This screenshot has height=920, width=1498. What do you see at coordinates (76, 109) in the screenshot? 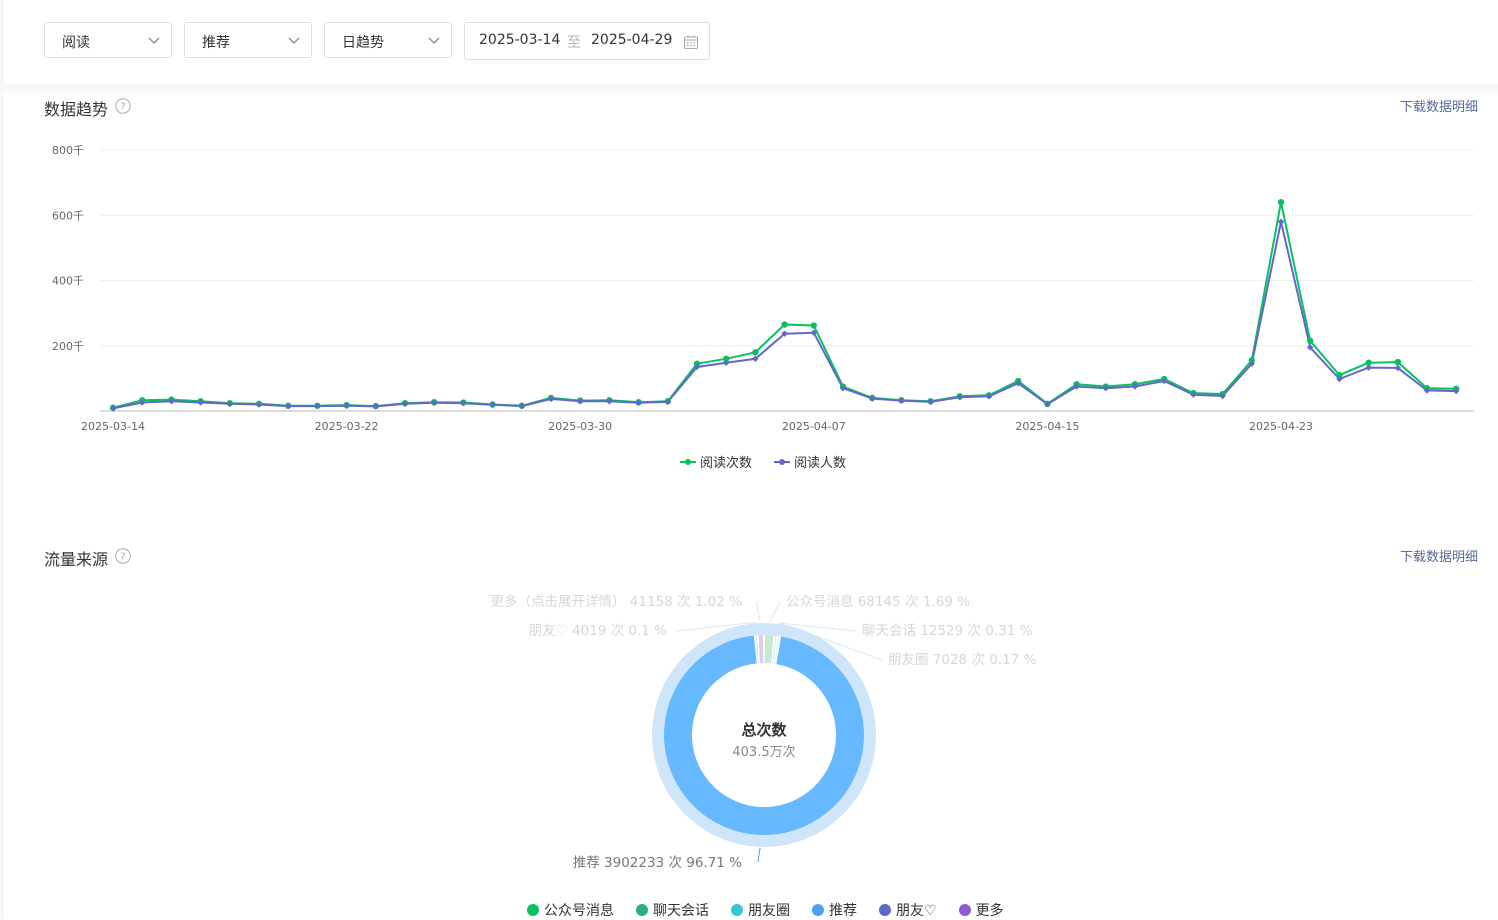
I see `trend-title: 数据趋势` at bounding box center [76, 109].